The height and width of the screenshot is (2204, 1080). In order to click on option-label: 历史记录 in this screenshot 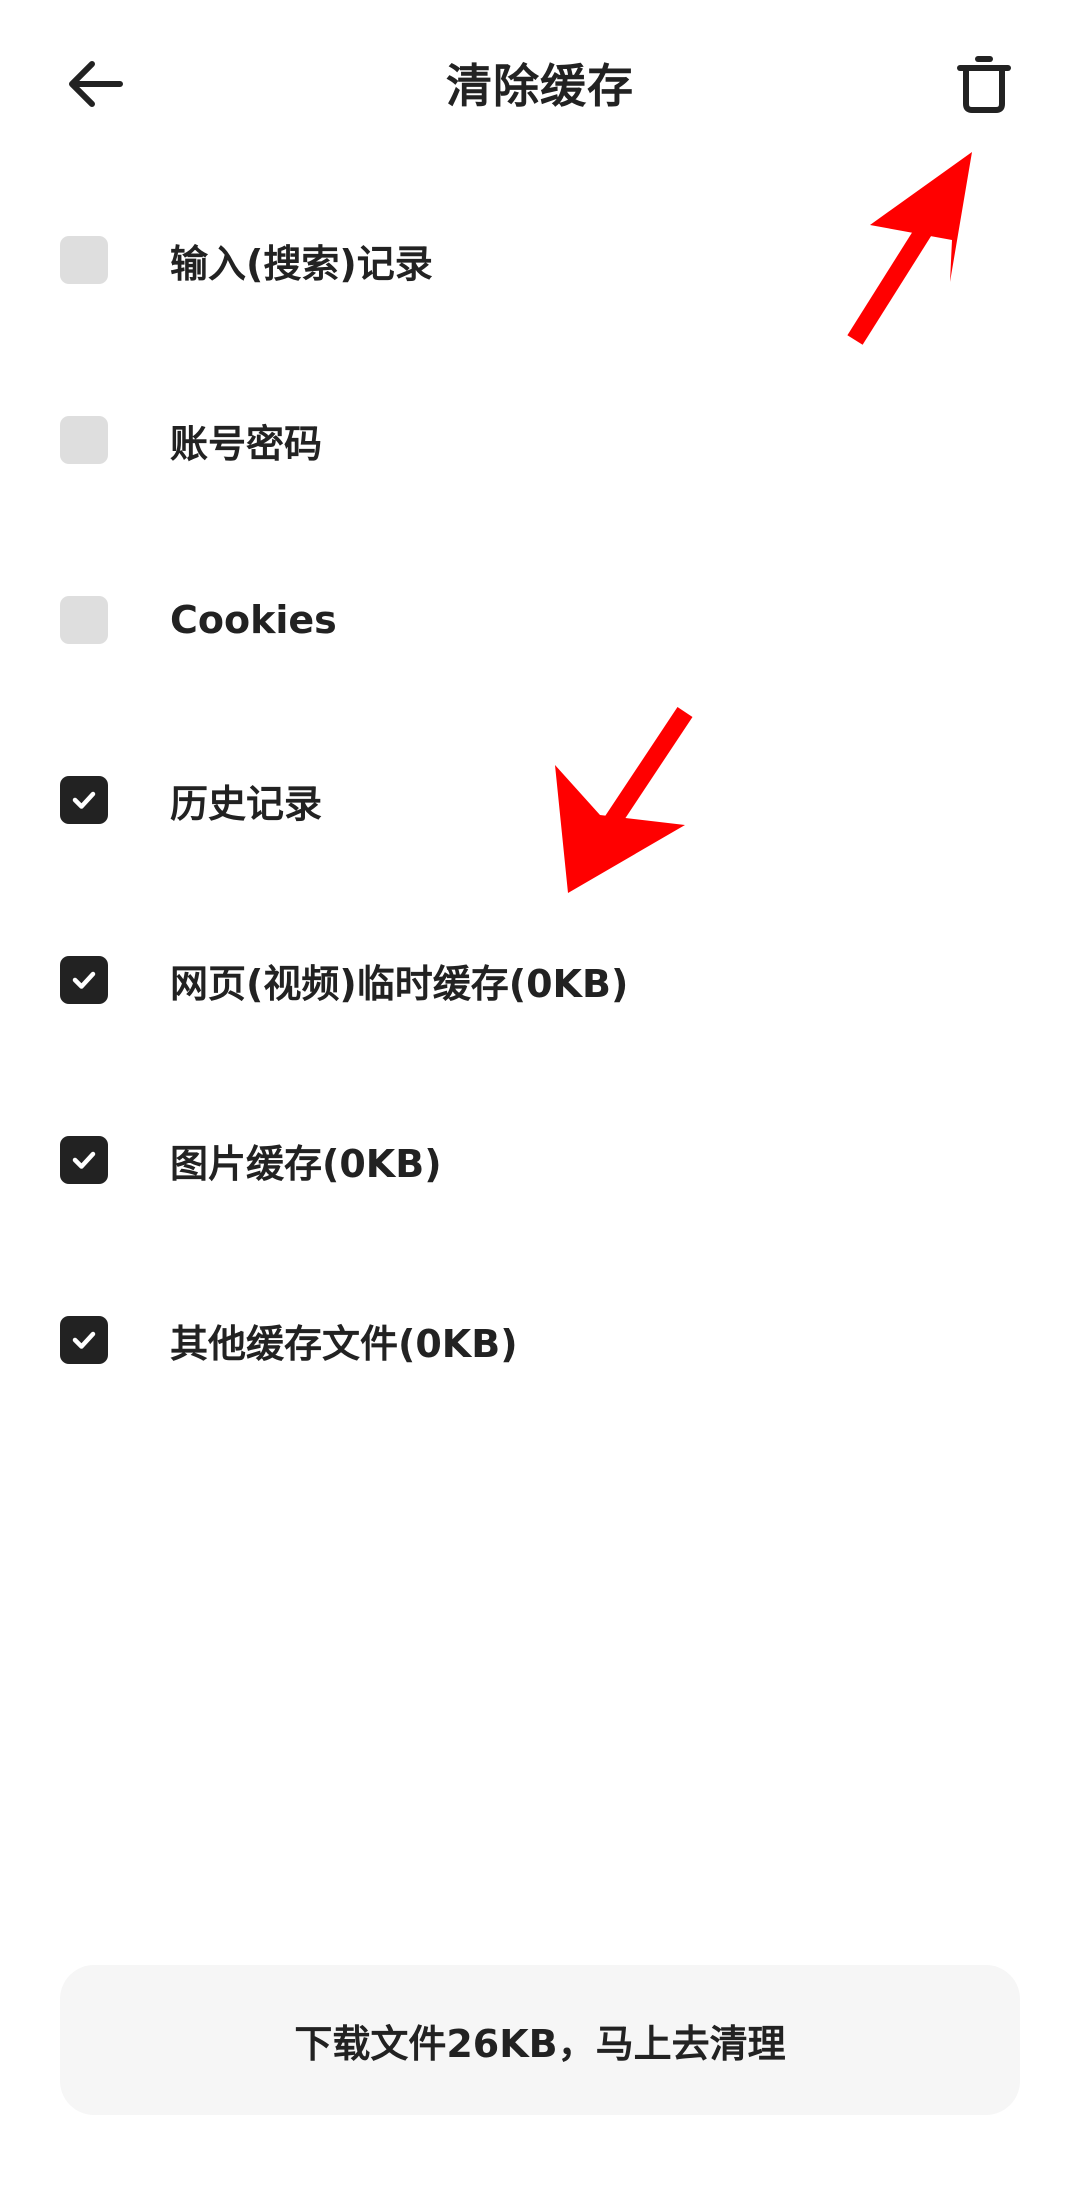, I will do `click(246, 803)`.